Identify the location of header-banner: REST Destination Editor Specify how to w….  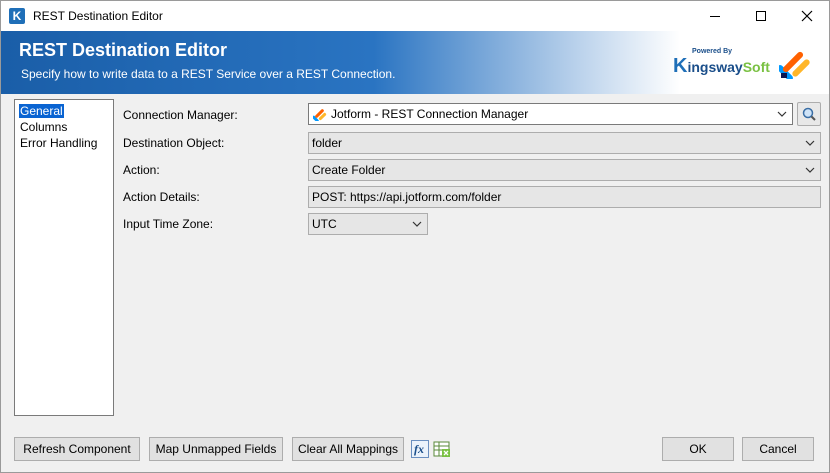
(415, 62).